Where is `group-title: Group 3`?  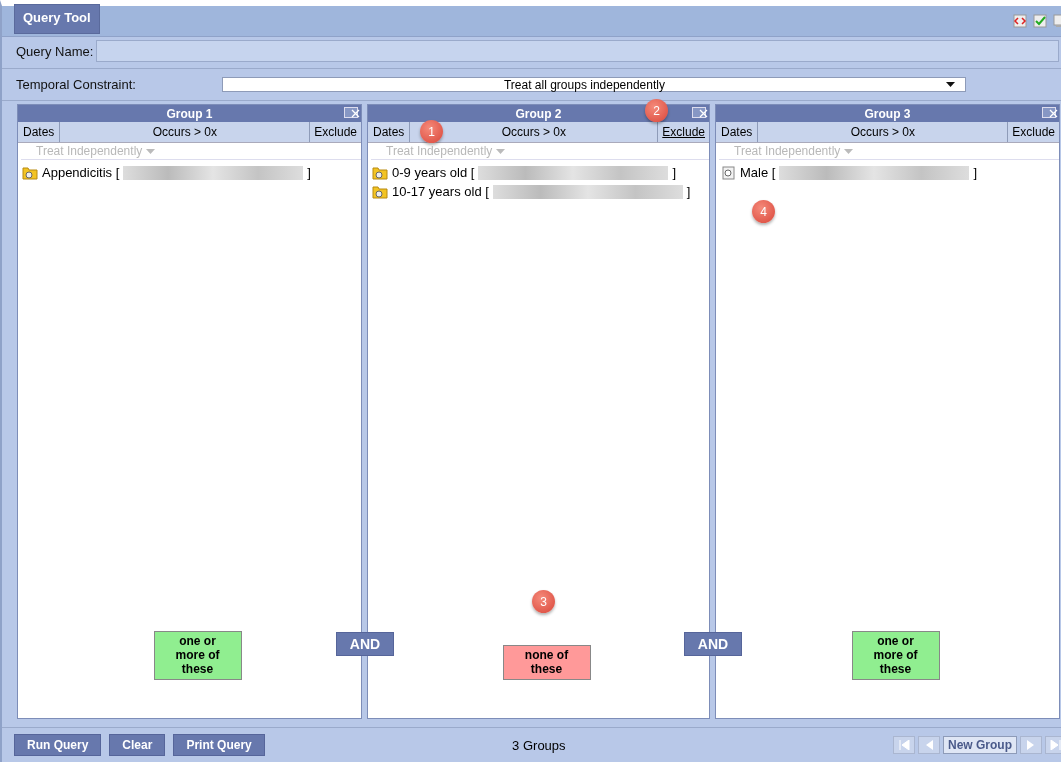
group-title: Group 3 is located at coordinates (887, 113).